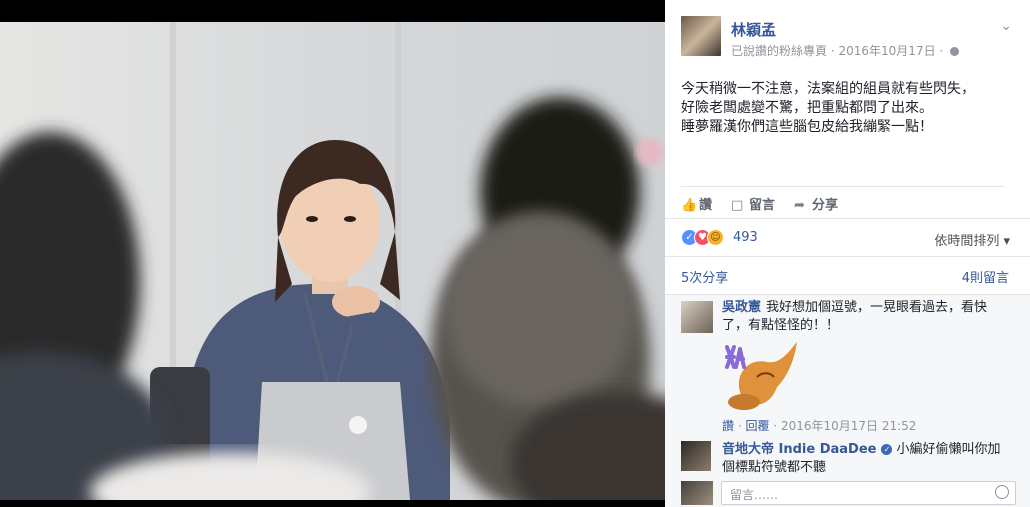  I want to click on comment-sort-dropdown: 依時間排列 ▾, so click(972, 239).